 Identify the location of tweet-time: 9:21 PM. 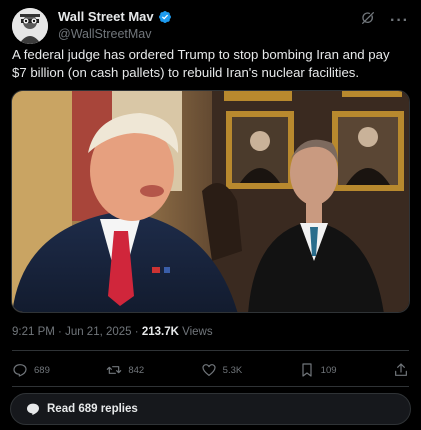
(33, 332).